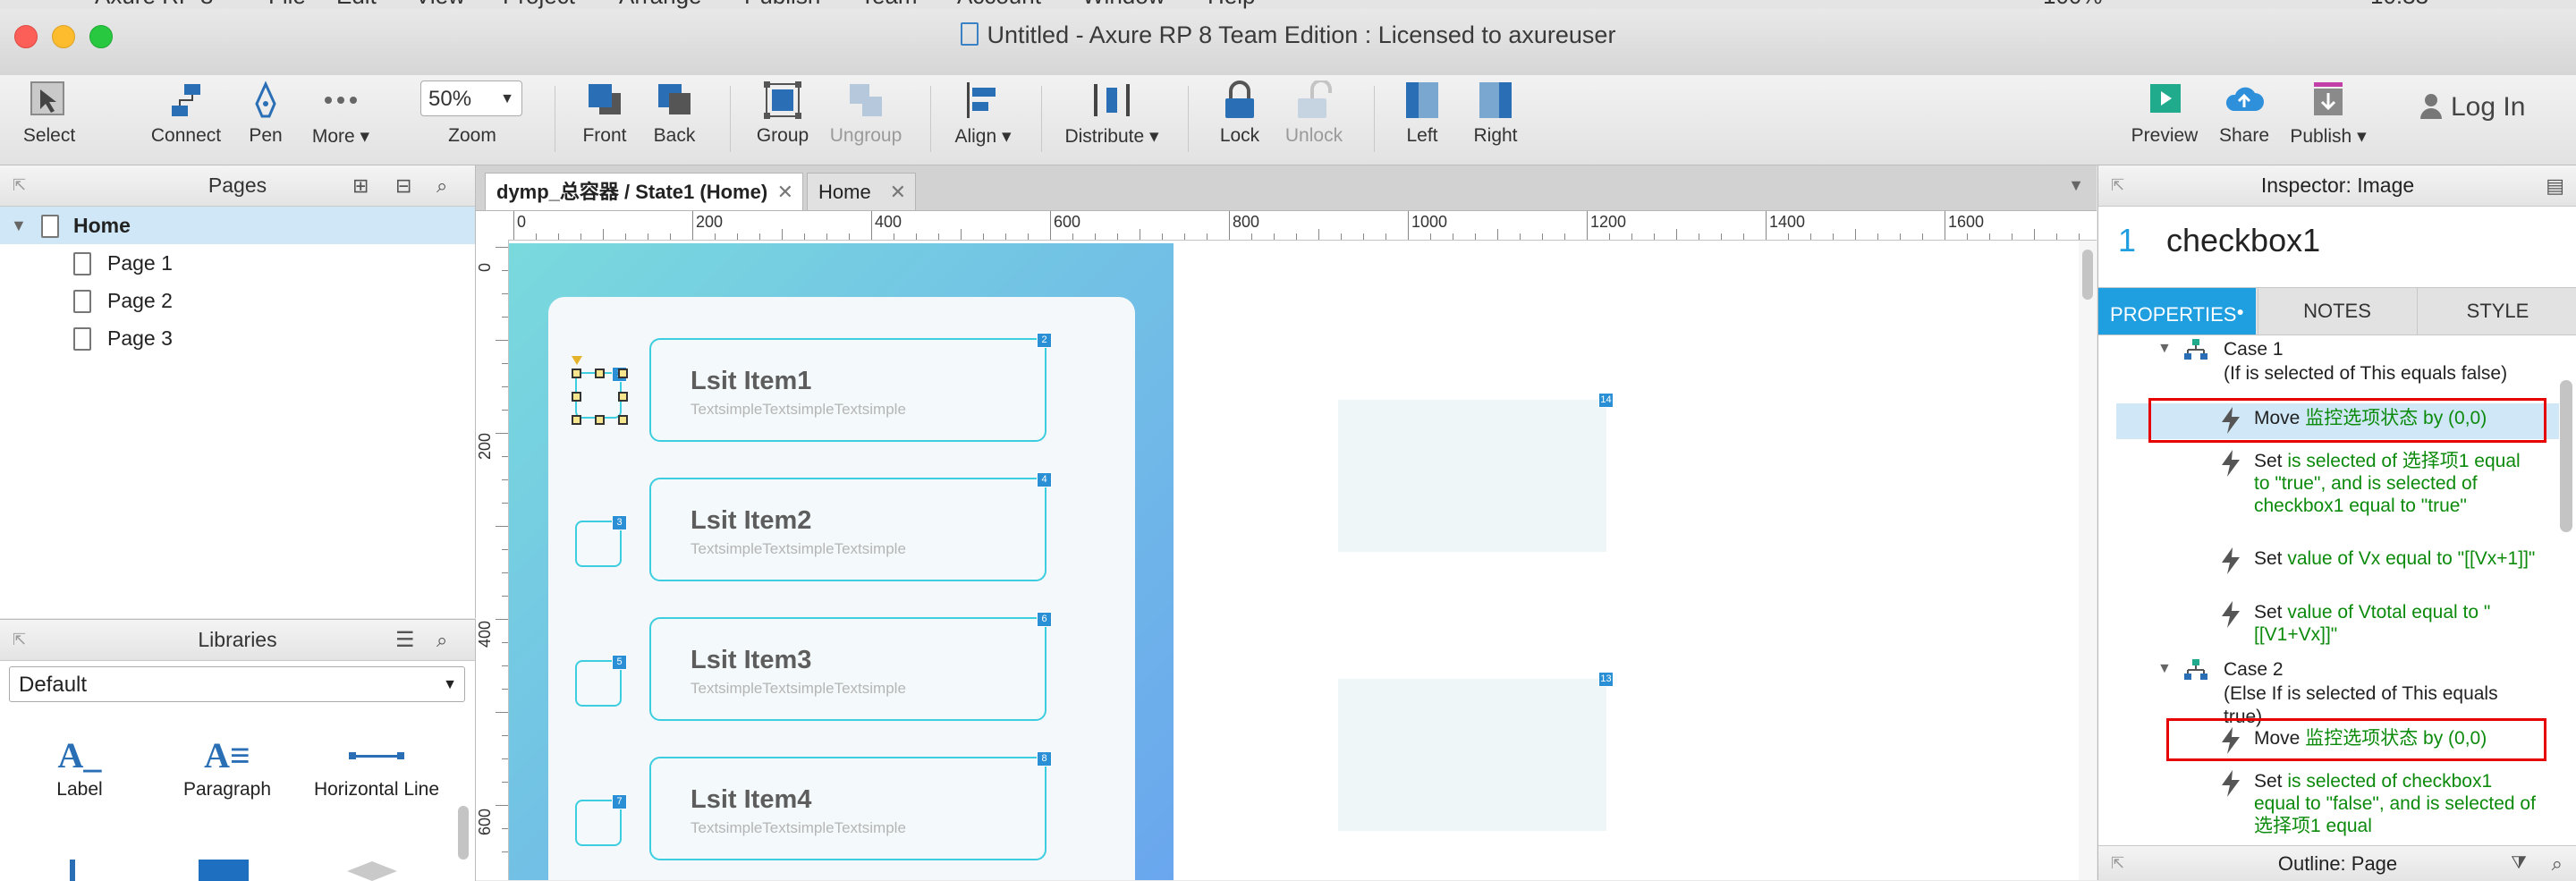 The width and height of the screenshot is (2576, 881). Describe the element at coordinates (224, 870) in the screenshot. I see `hotspot-widget-icon` at that location.